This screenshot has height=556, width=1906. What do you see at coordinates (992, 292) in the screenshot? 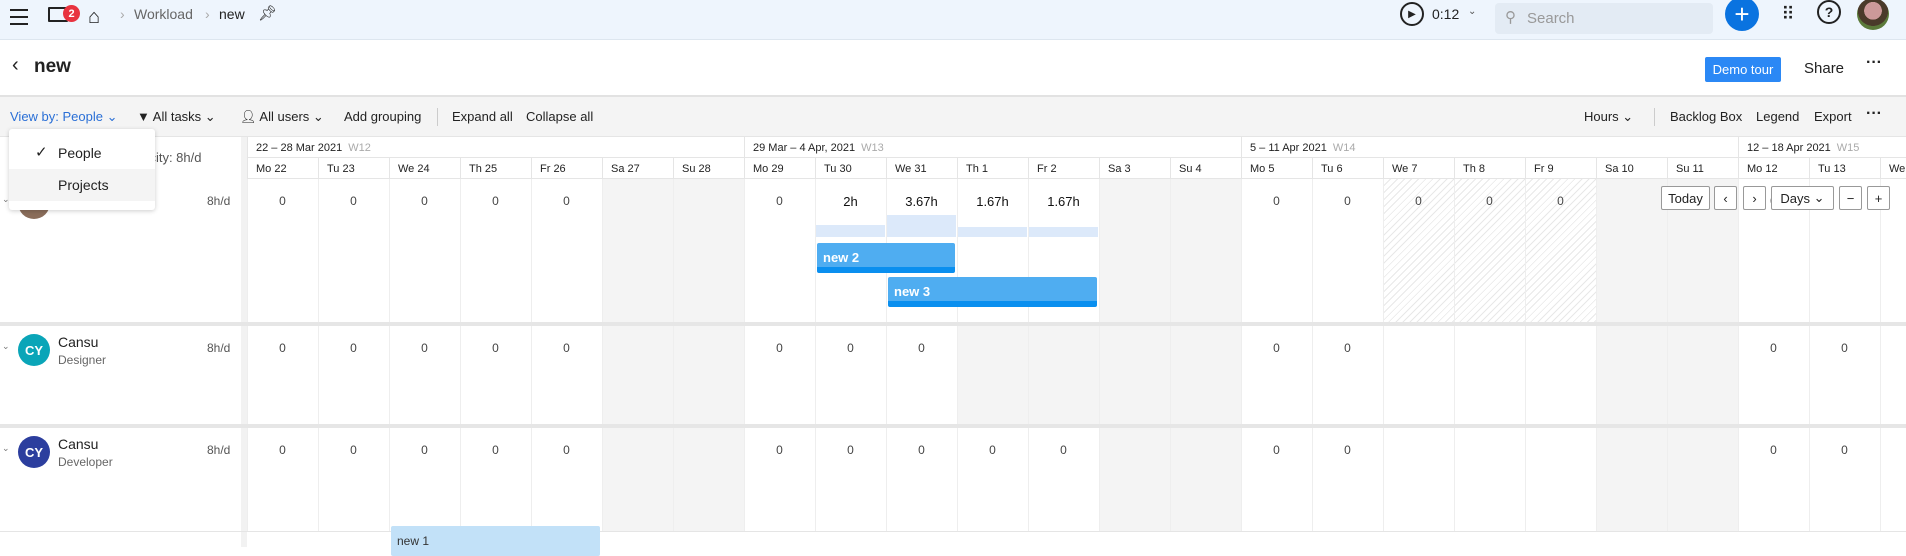
I see `task-bar: new 3` at bounding box center [992, 292].